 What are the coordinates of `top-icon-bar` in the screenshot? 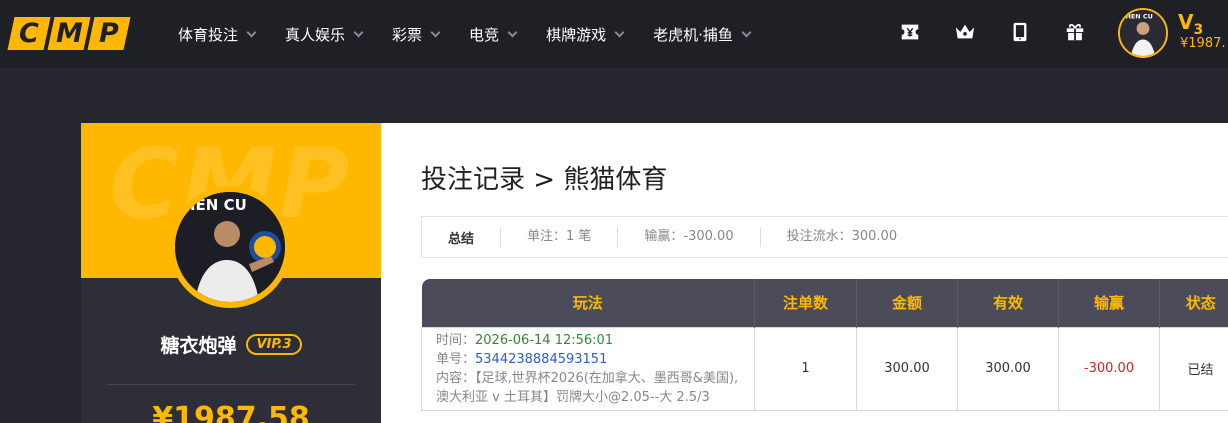 It's located at (1008, 32).